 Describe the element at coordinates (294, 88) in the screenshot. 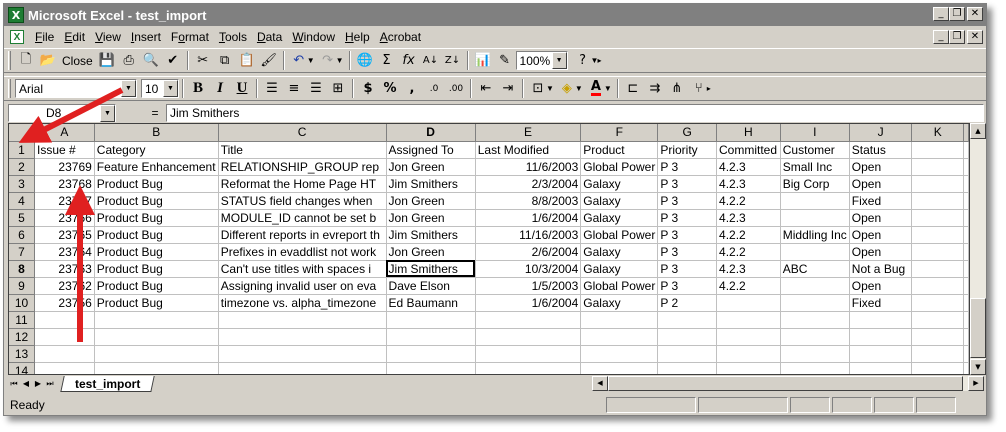

I see `align-center-icon: ≡` at that location.